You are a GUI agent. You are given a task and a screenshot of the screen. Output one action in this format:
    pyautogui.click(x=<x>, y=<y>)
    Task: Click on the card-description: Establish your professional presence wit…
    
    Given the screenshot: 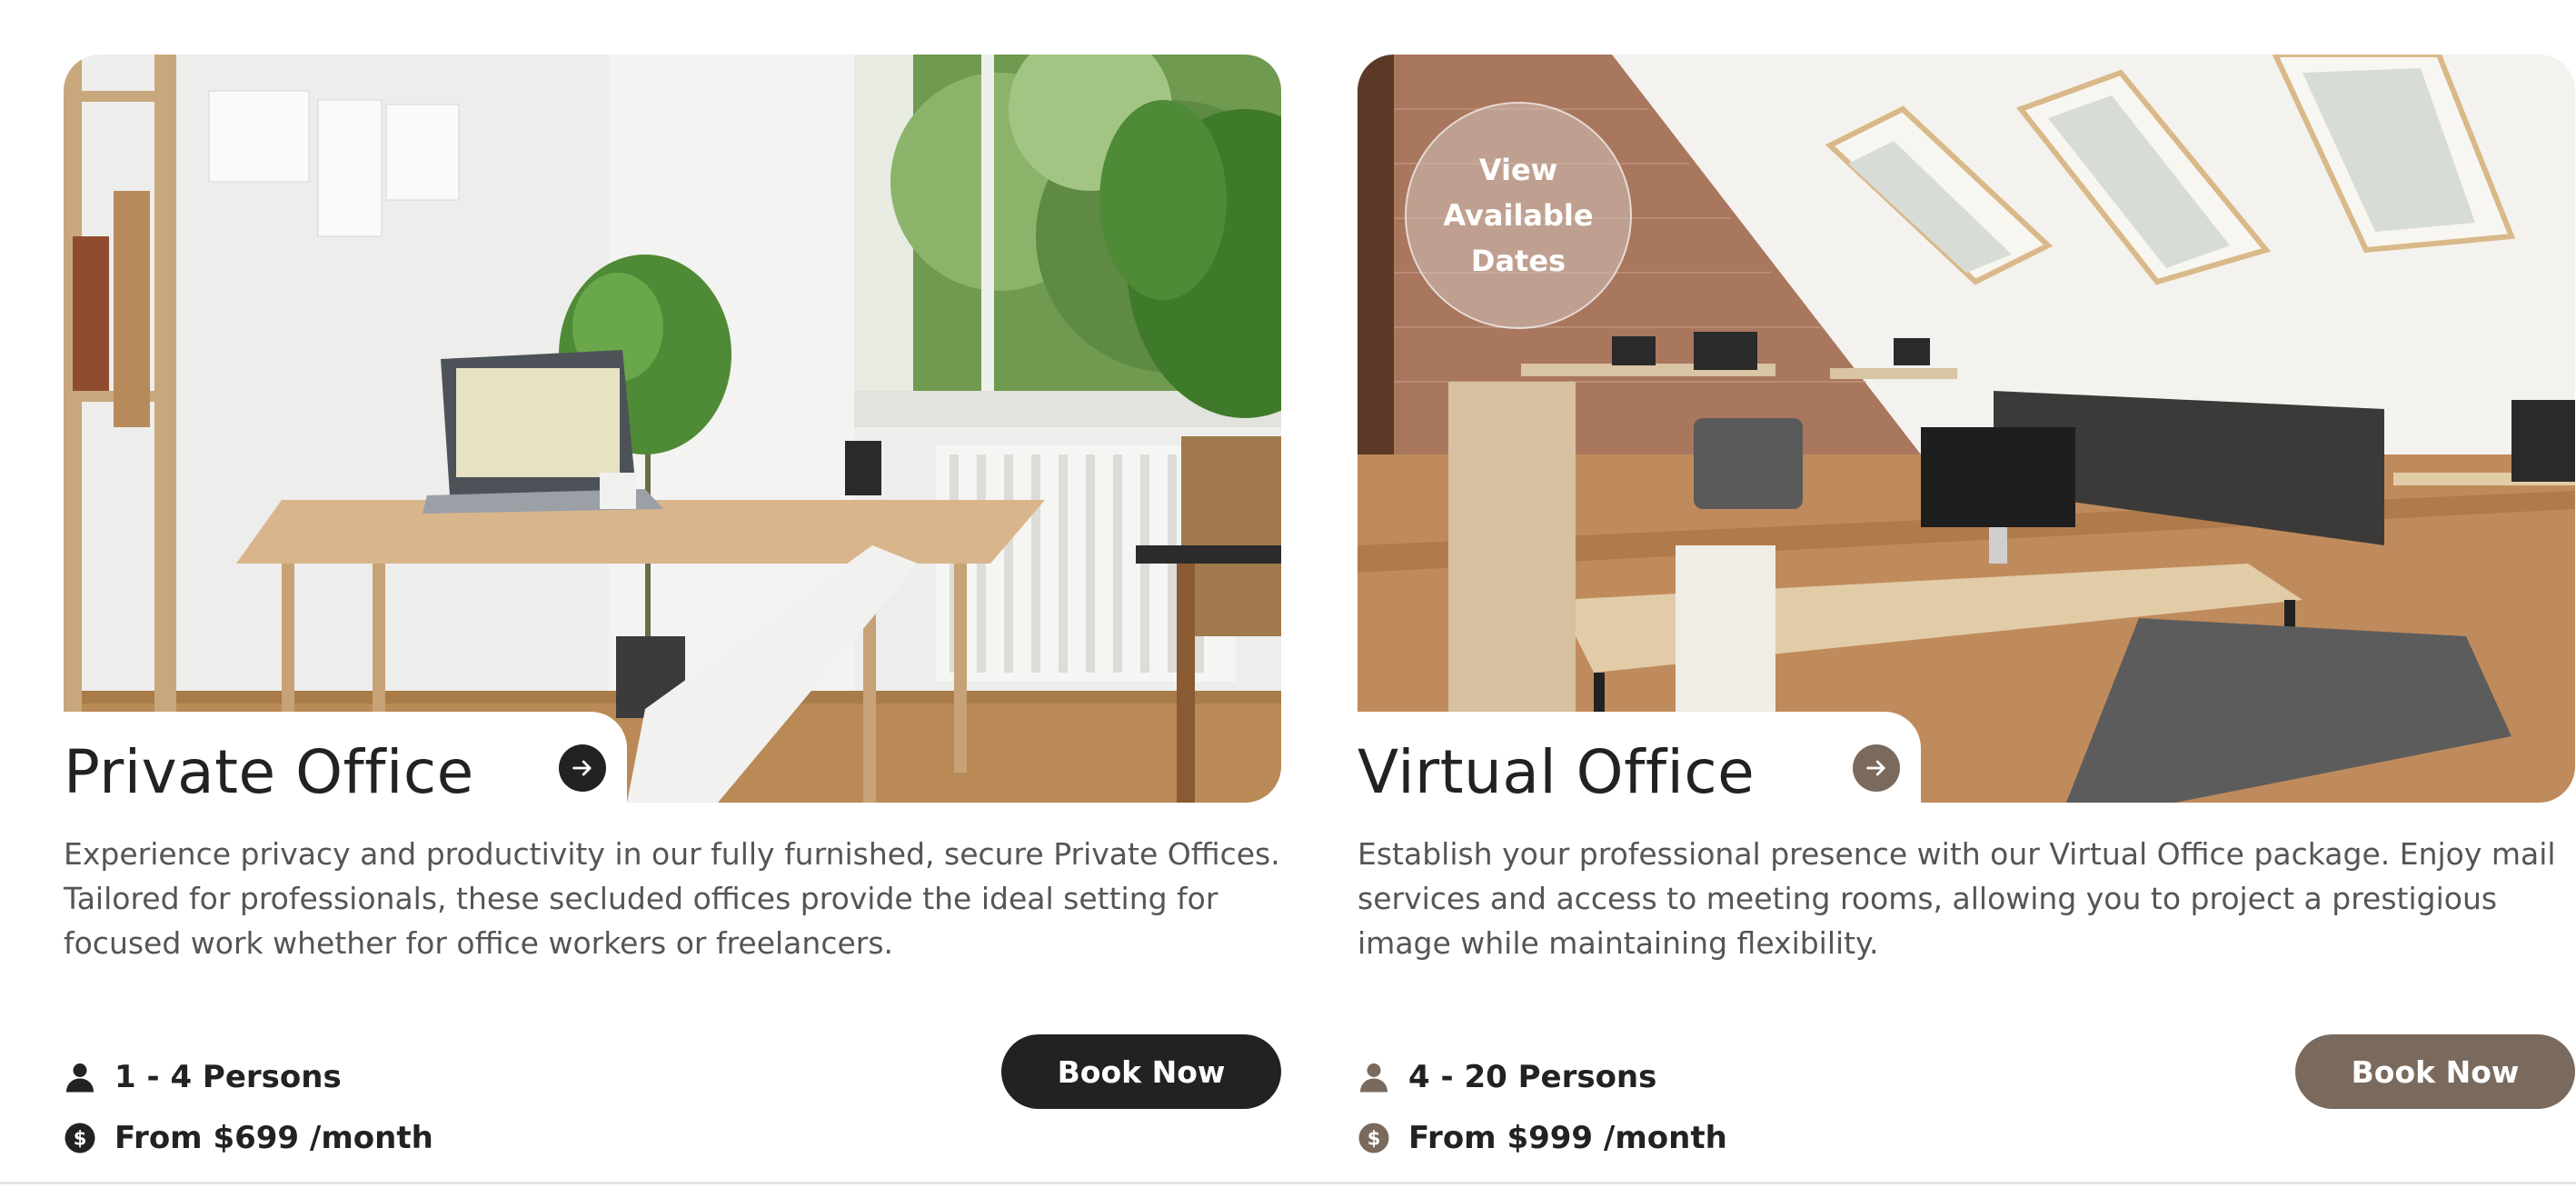 What is the action you would take?
    pyautogui.click(x=1957, y=898)
    